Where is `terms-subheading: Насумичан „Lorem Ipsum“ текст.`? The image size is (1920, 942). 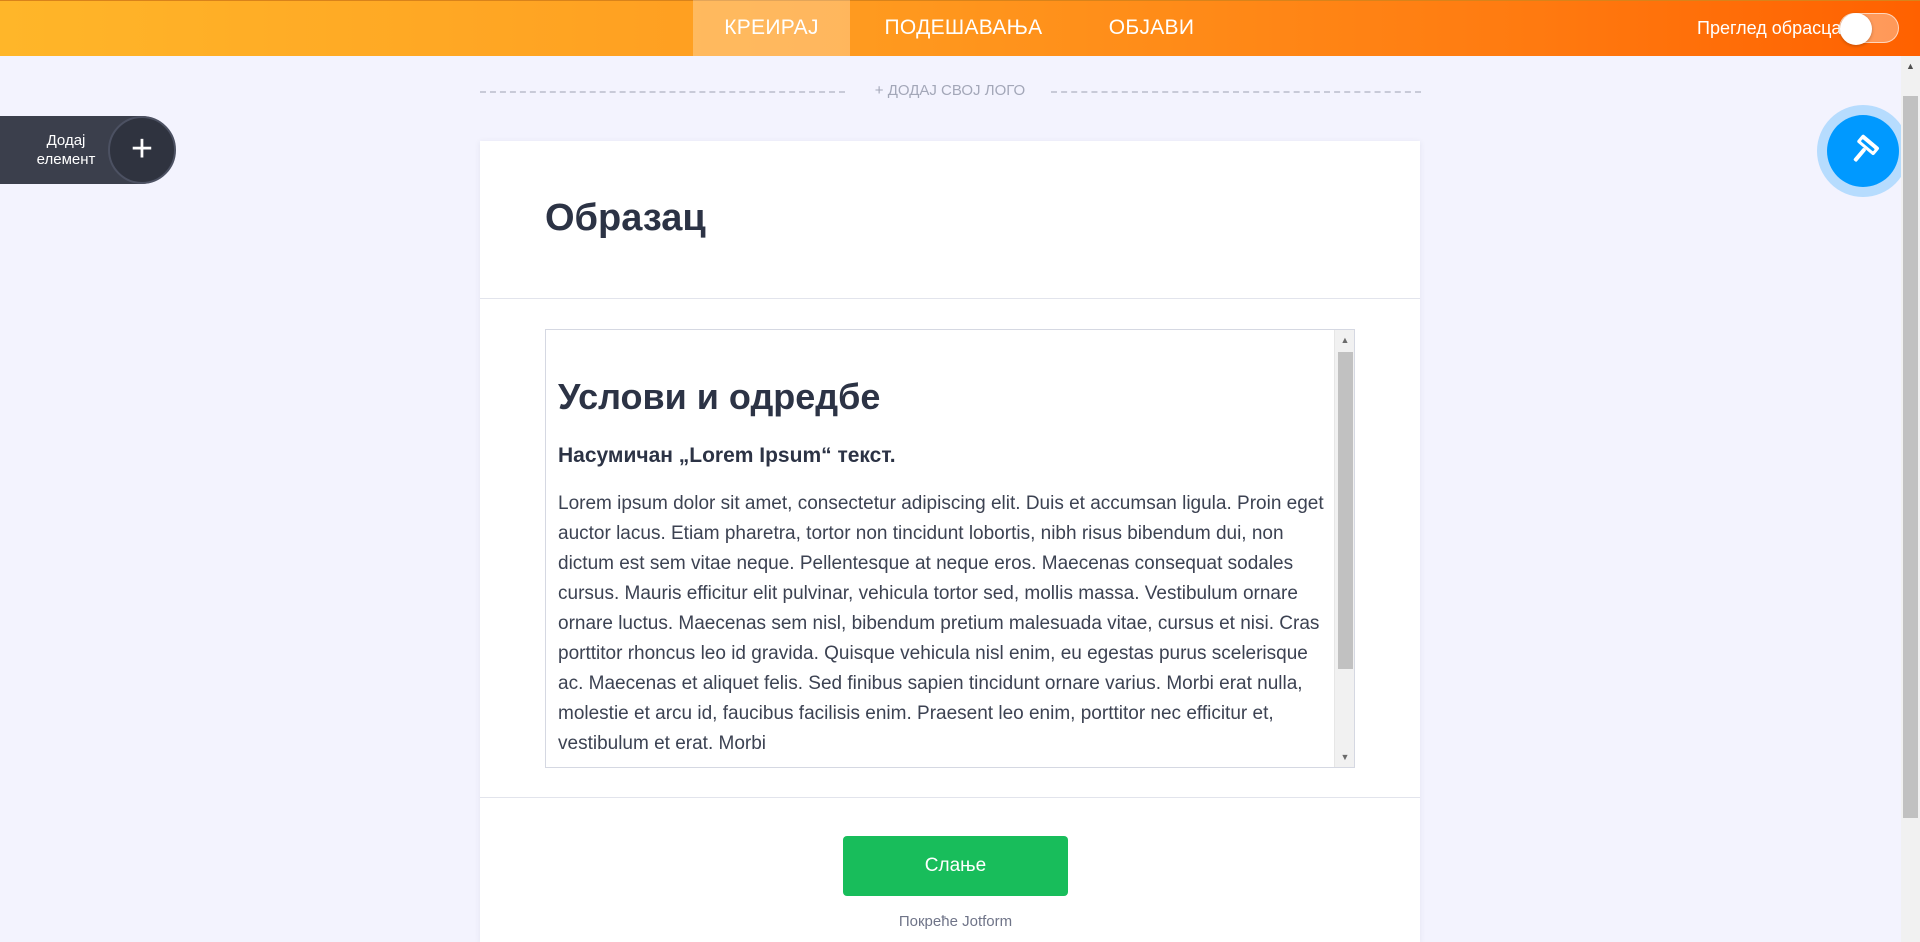 terms-subheading: Насумичан „Lorem Ipsum“ текст. is located at coordinates (727, 455).